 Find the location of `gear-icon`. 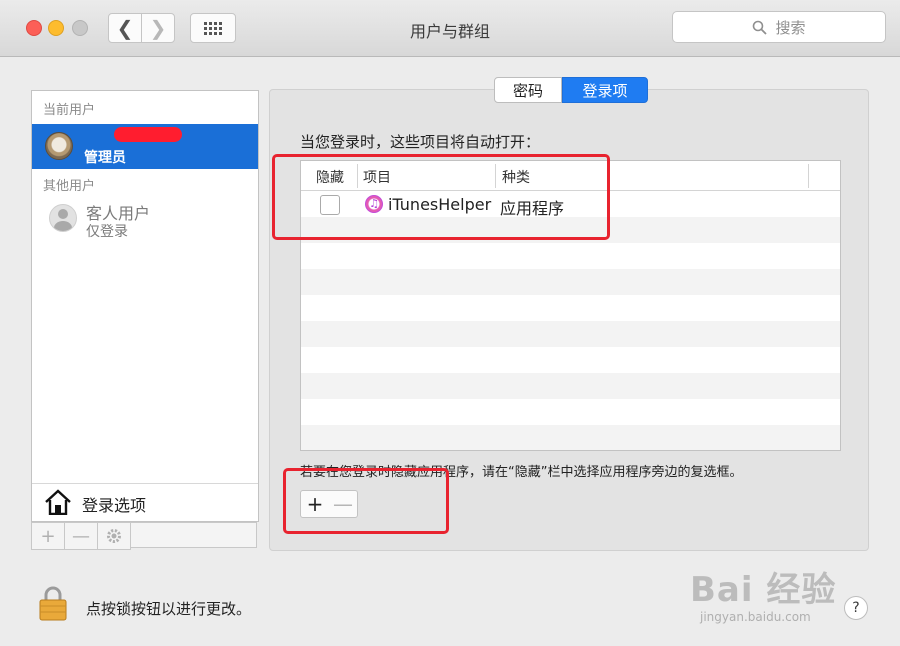

gear-icon is located at coordinates (114, 536).